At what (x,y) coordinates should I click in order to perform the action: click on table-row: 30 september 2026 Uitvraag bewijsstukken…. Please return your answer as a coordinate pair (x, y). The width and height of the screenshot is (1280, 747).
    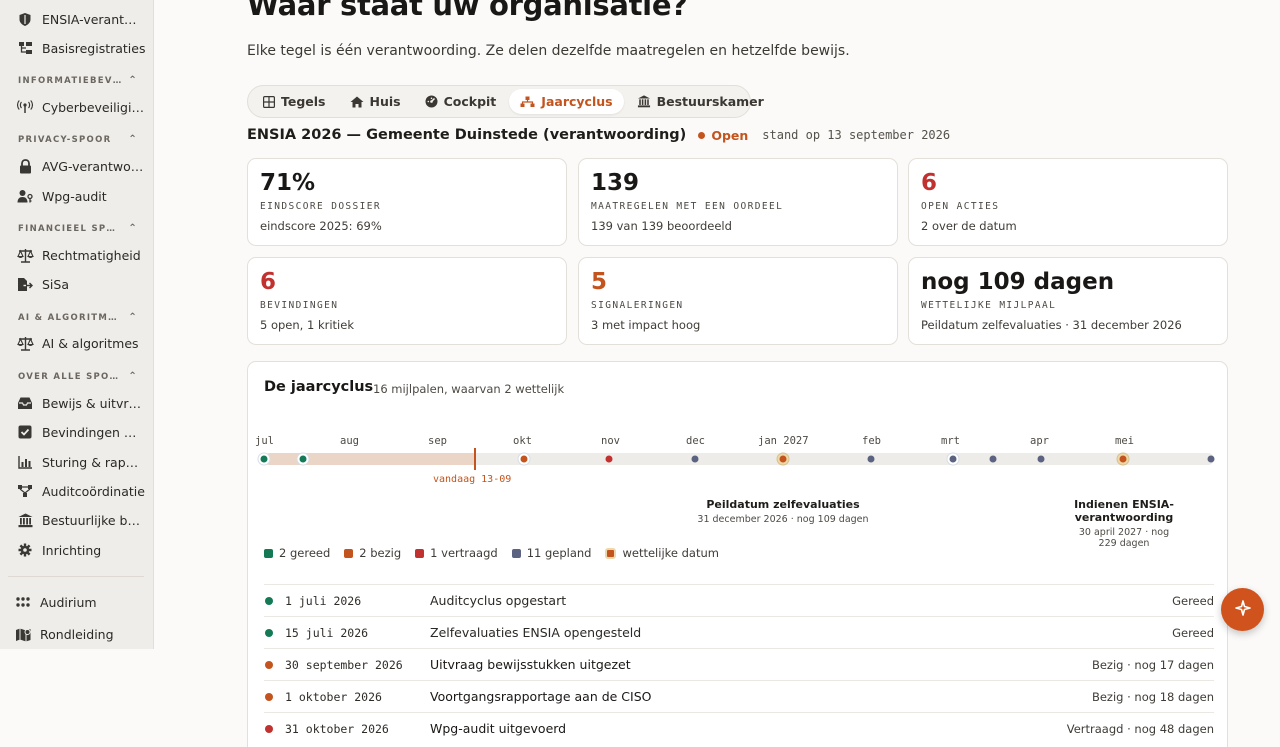
    Looking at the image, I should click on (739, 664).